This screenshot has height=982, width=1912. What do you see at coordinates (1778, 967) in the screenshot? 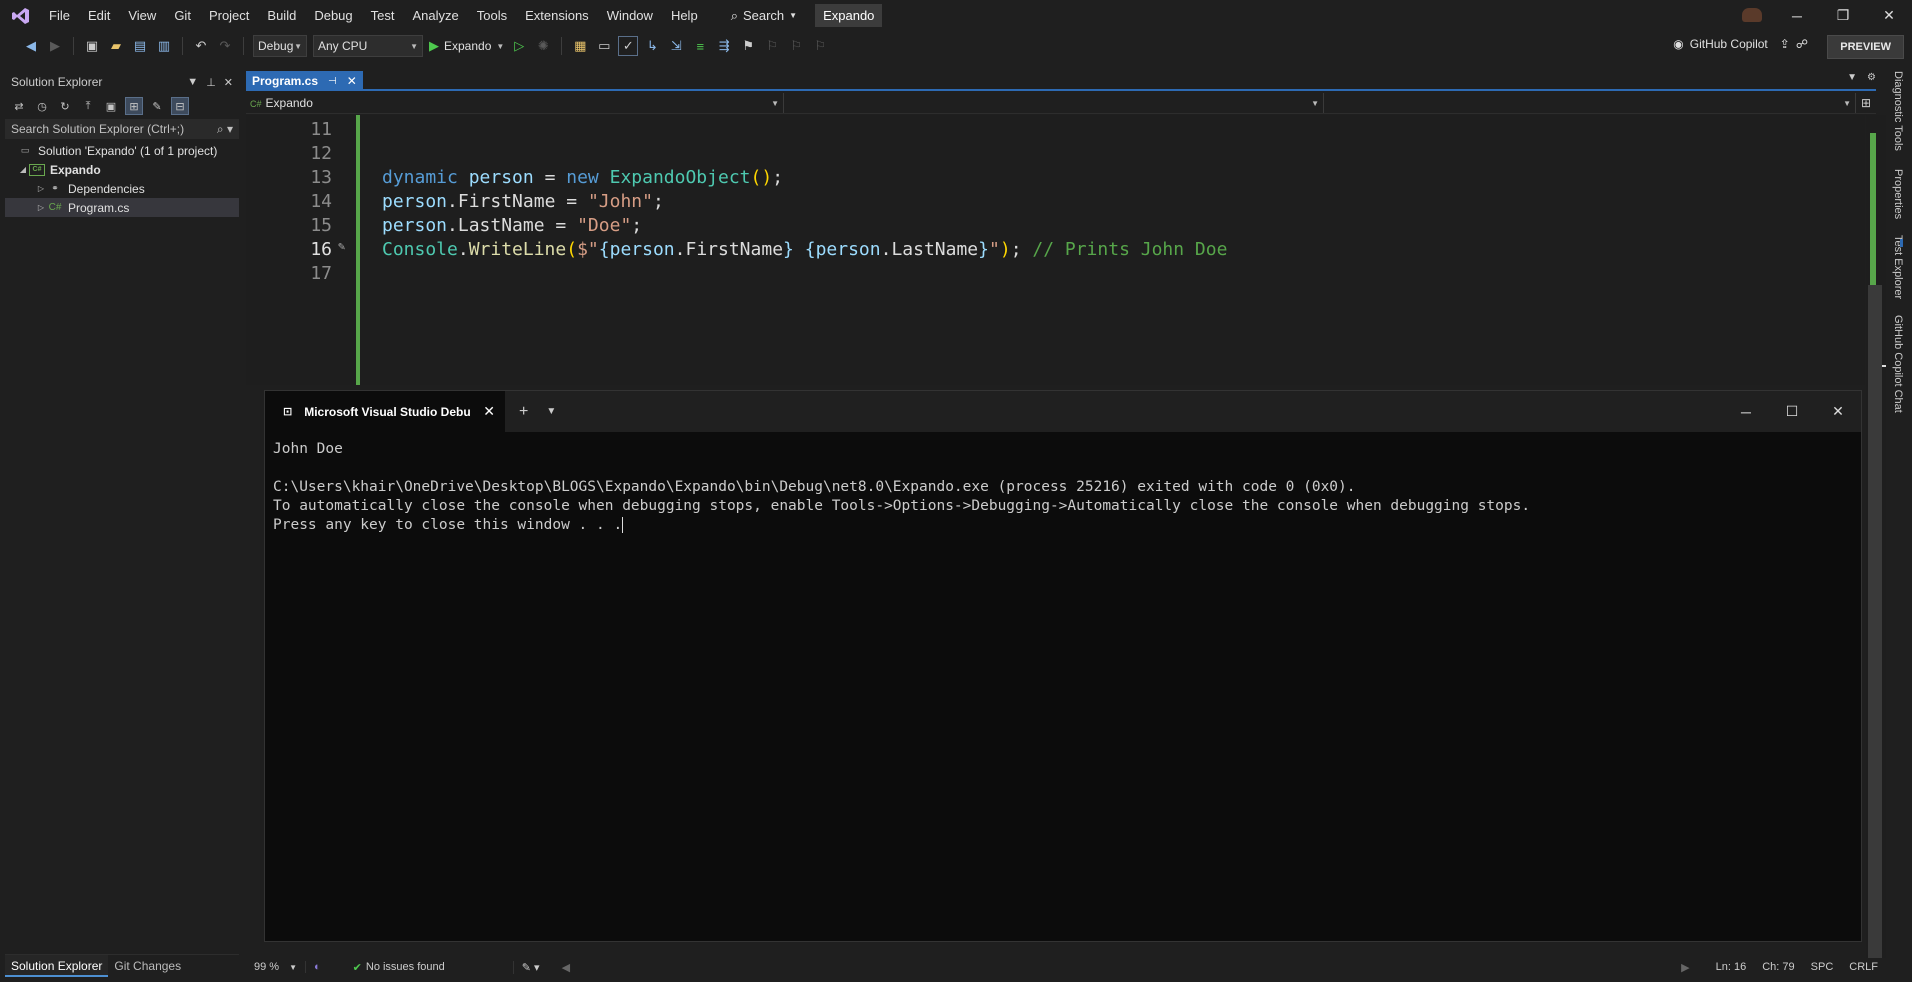
I see `column-indicator: Ch: 79` at bounding box center [1778, 967].